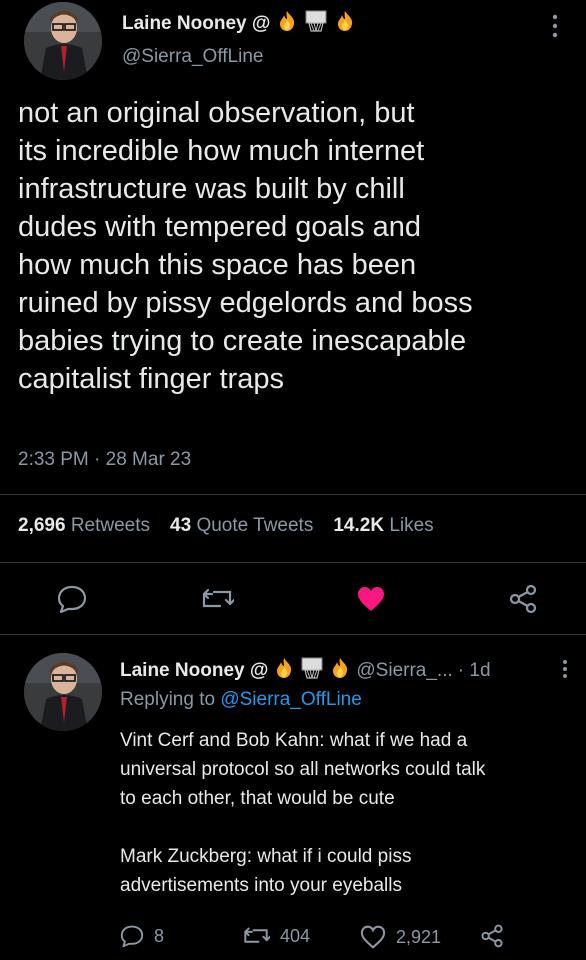 The height and width of the screenshot is (960, 586). I want to click on replying-to: Replying to @Sierra_OffLine, so click(241, 700).